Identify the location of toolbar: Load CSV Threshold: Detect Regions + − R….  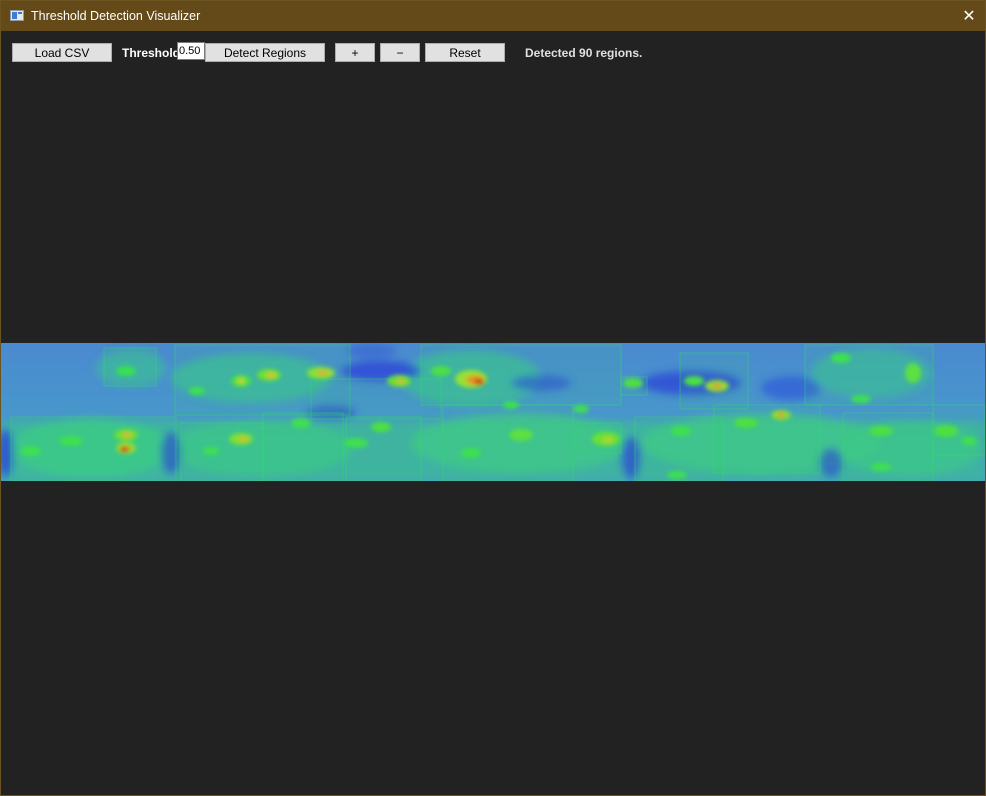
(493, 51).